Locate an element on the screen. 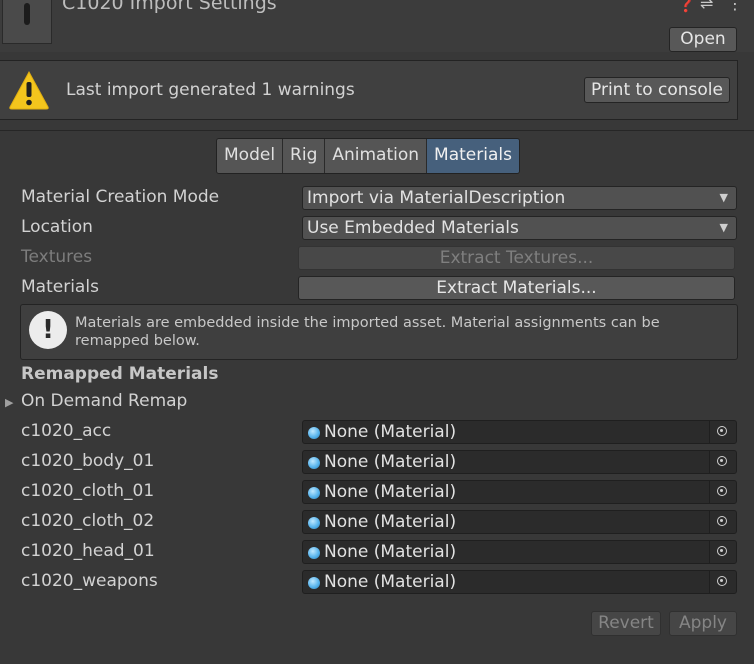 This screenshot has height=664, width=754. material-slot-label: c1020_weapons is located at coordinates (89, 581).